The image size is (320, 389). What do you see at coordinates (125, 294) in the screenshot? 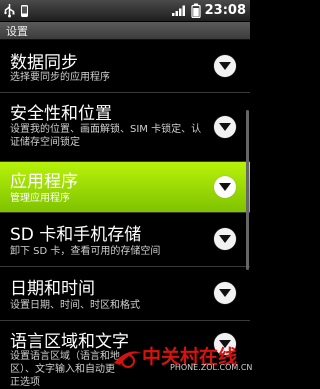
I see `settings-item-date-time: 日期和时间 设置日期、时间、时区和格式` at bounding box center [125, 294].